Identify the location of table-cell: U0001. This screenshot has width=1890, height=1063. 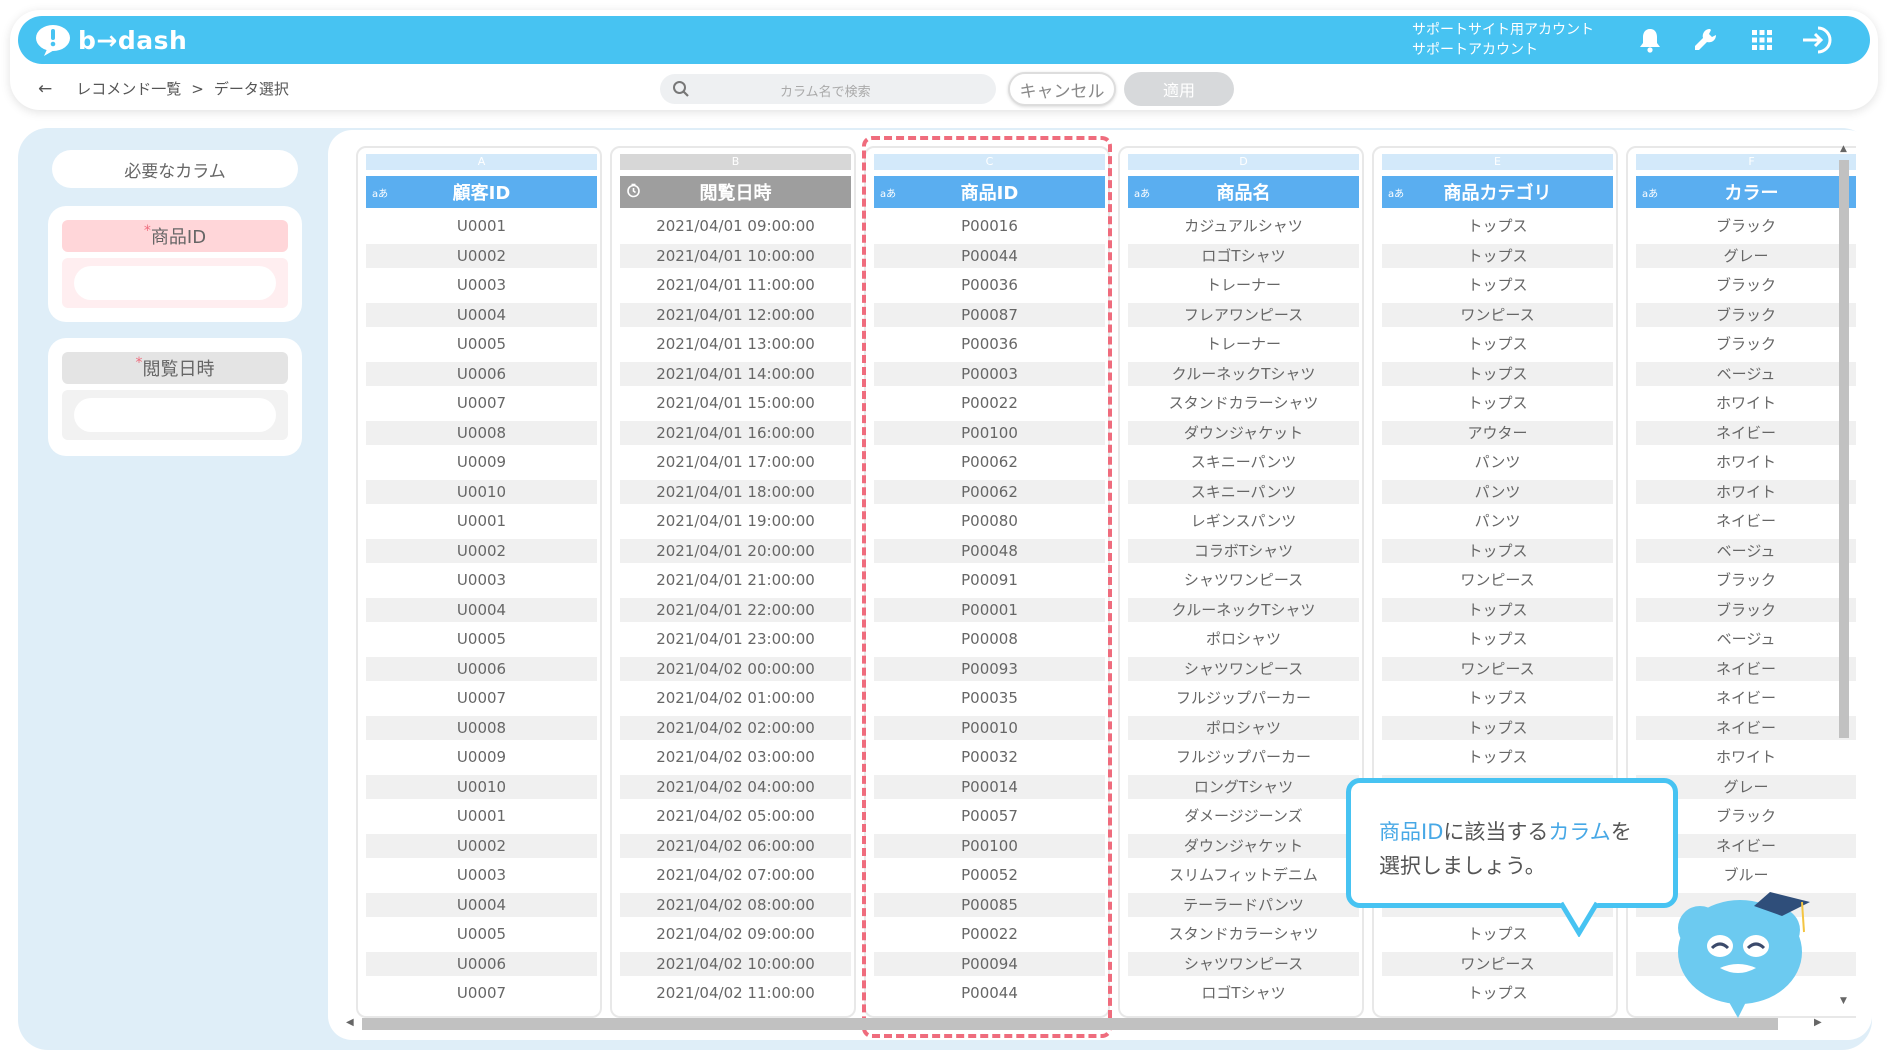
(481, 521).